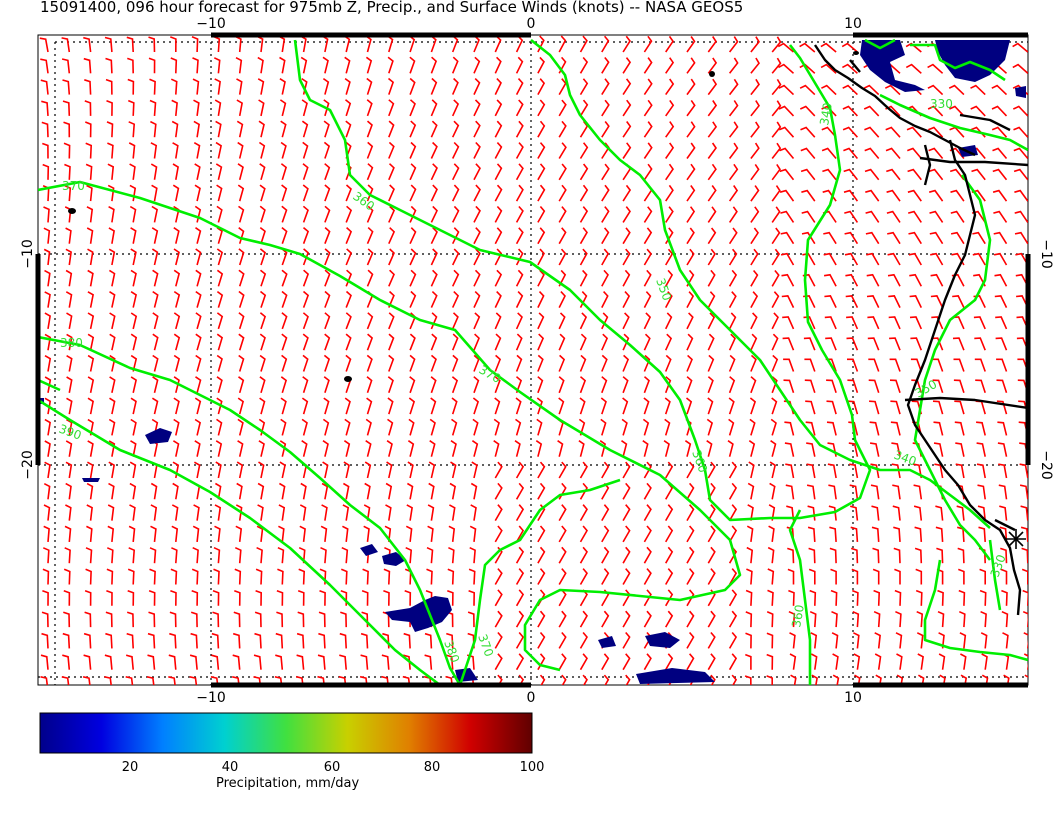 This screenshot has width=1056, height=816. I want to click on star-marker, so click(1016, 539).